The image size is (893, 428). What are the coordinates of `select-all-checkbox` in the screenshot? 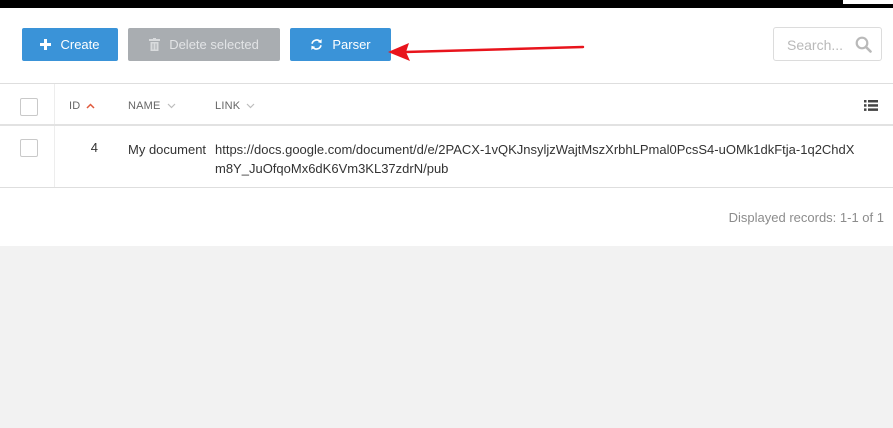 It's located at (29, 107).